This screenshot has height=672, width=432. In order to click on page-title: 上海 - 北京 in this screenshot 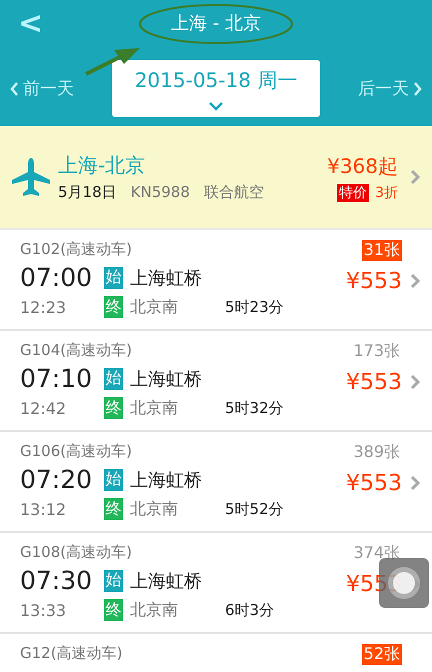, I will do `click(216, 24)`.